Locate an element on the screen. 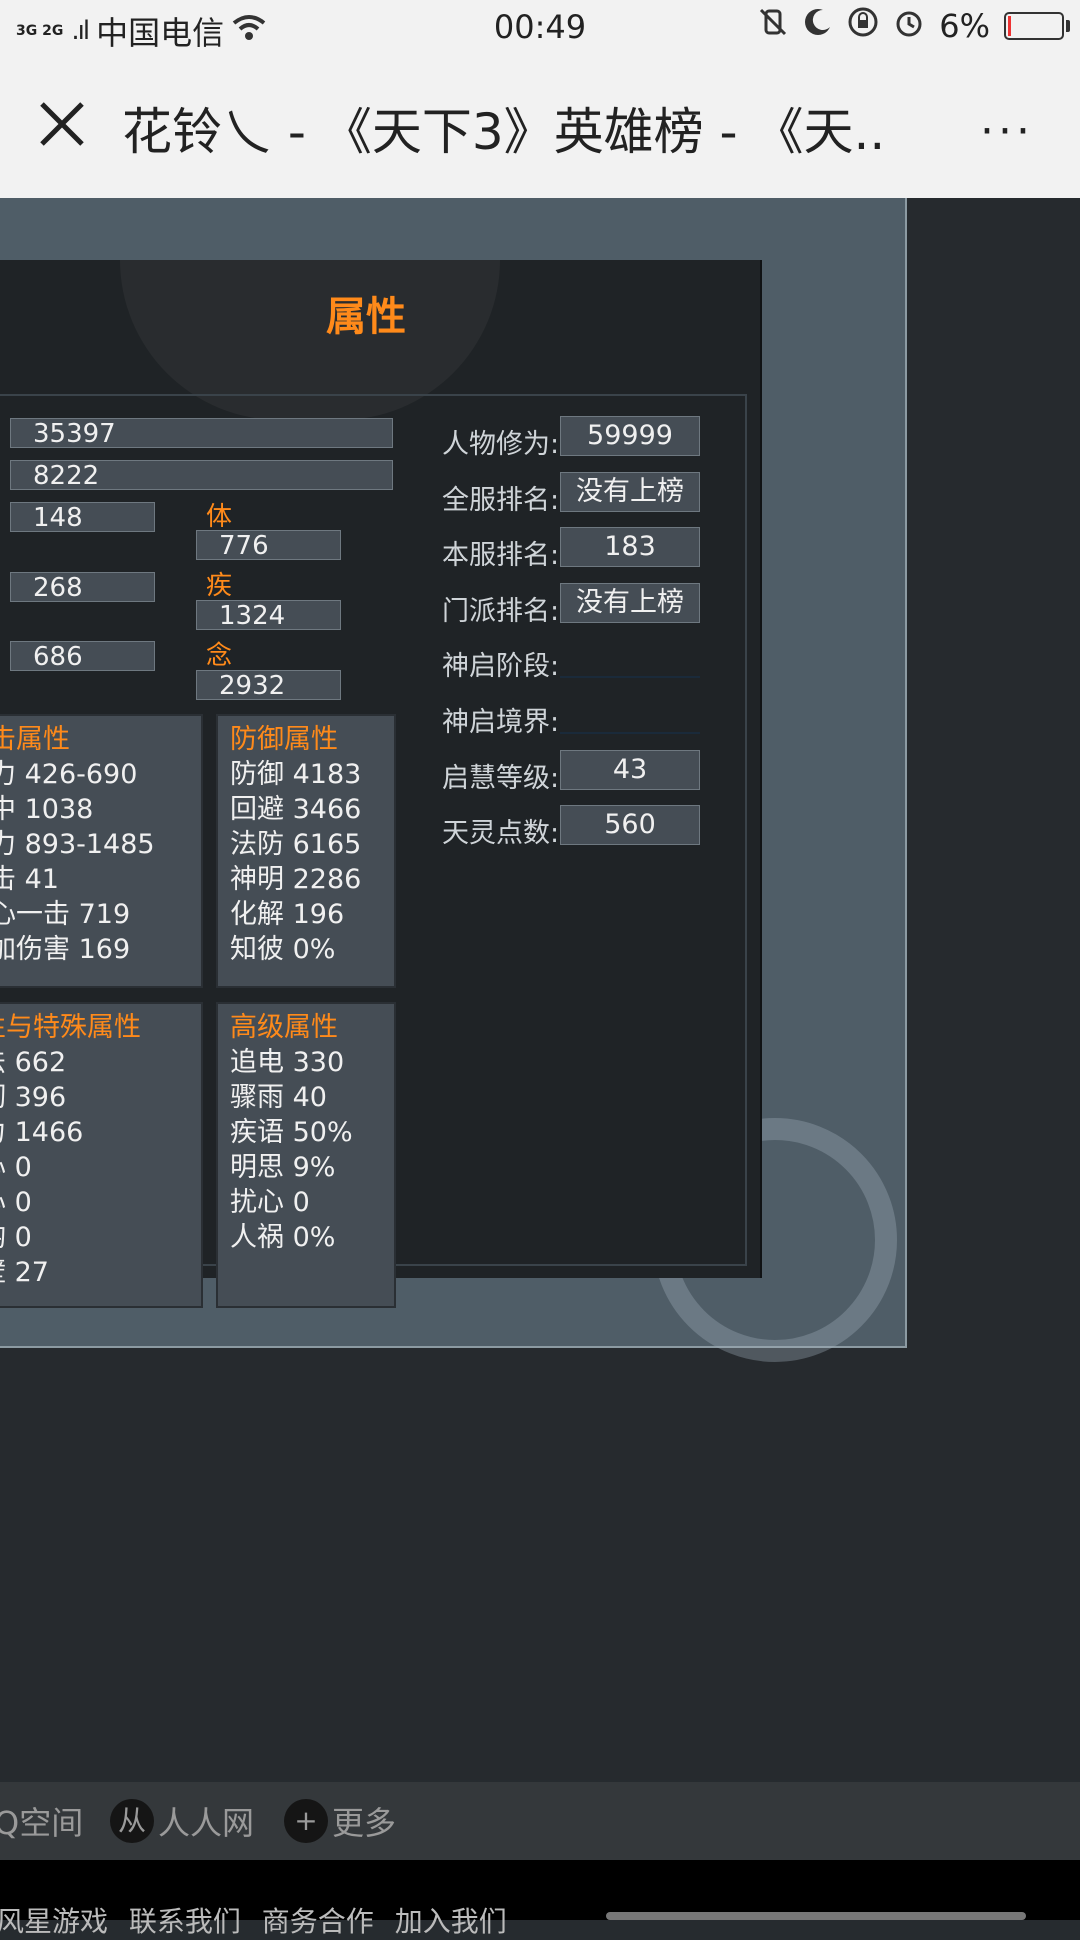 The height and width of the screenshot is (1940, 1080). row-label: 破法 is located at coordinates (3, 1062).